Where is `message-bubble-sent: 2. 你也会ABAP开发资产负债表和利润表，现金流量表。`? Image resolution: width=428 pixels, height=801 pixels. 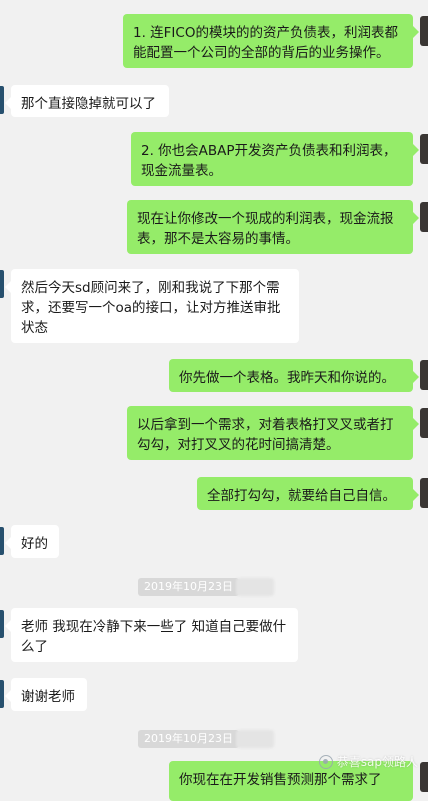 message-bubble-sent: 2. 你也会ABAP开发资产负债表和利润表，现金流量表。 is located at coordinates (275, 159).